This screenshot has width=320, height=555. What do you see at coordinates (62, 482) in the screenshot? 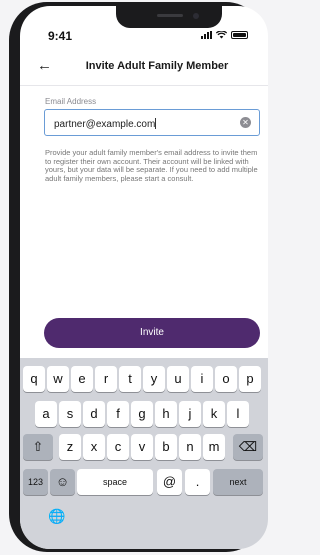
I see `emoji-icon: ☺` at bounding box center [62, 482].